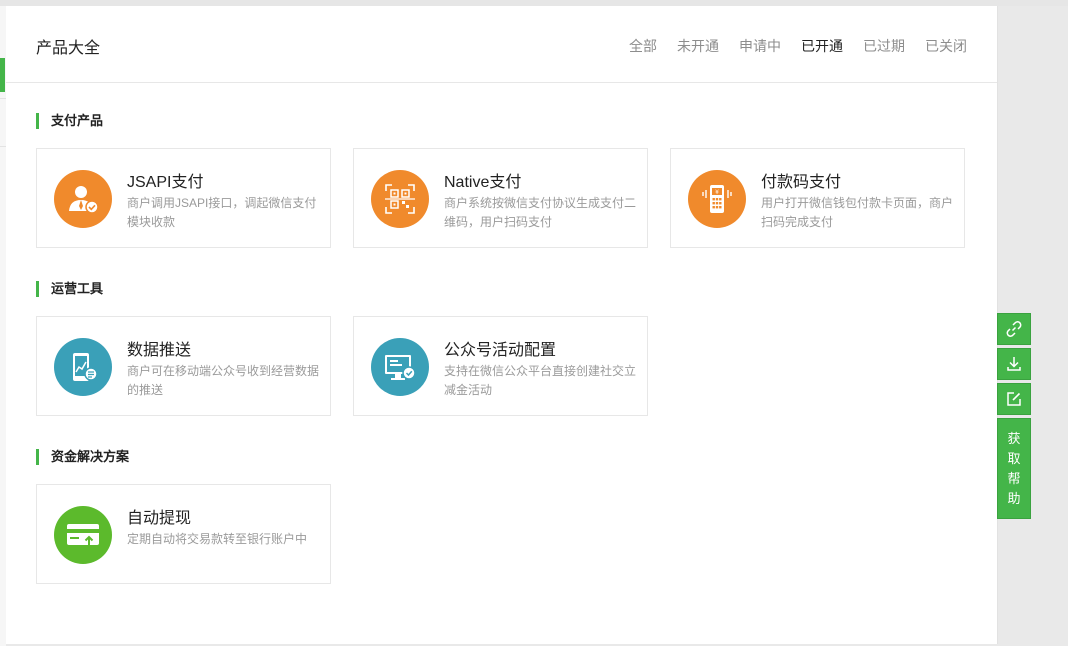  What do you see at coordinates (222, 212) in the screenshot?
I see `card-description: 商户调用JSAPI接口，调起微信支付模块收款` at bounding box center [222, 212].